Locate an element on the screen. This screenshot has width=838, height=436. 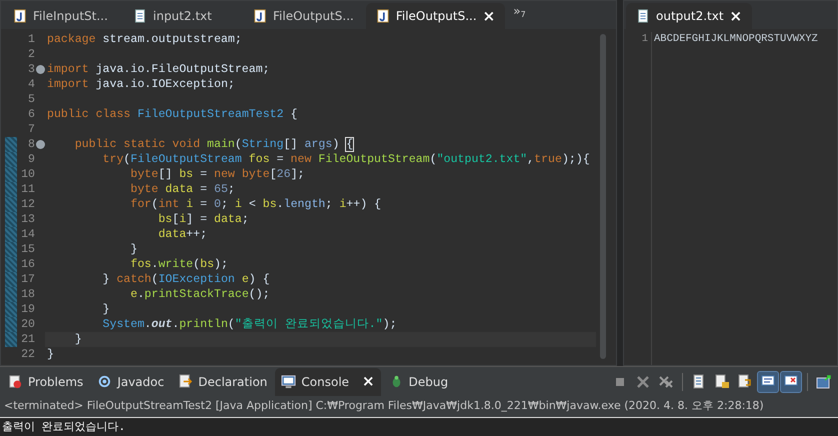
editor-tab: input2.txt is located at coordinates (182, 16).